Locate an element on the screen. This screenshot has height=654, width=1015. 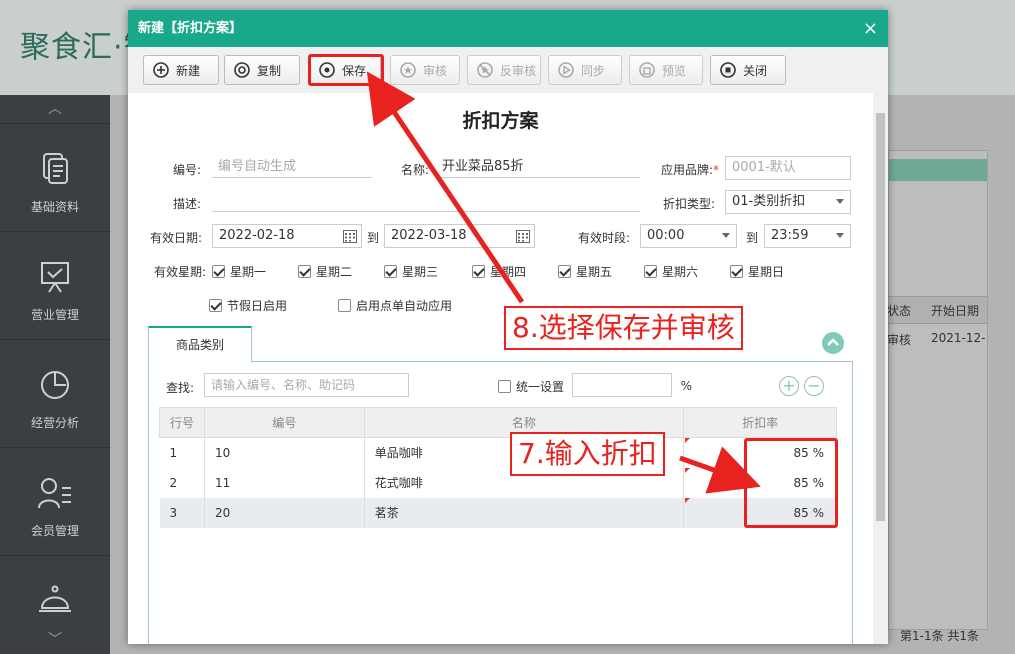
holiday-checkbox: 节假日启用 is located at coordinates (248, 305).